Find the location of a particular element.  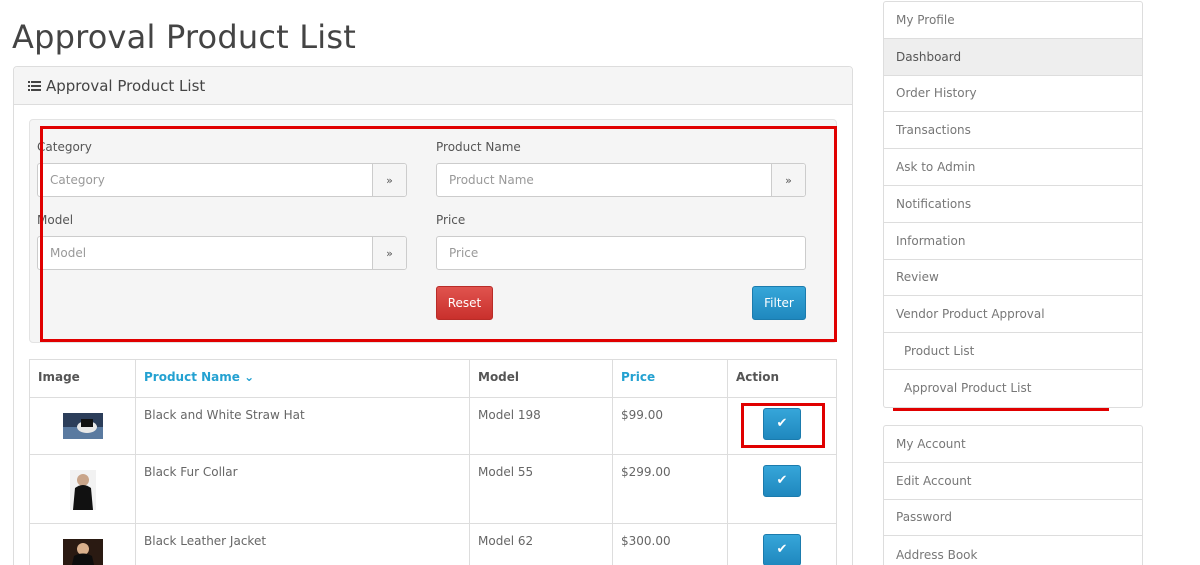

product-name: Black Fur Collar is located at coordinates (302, 489).